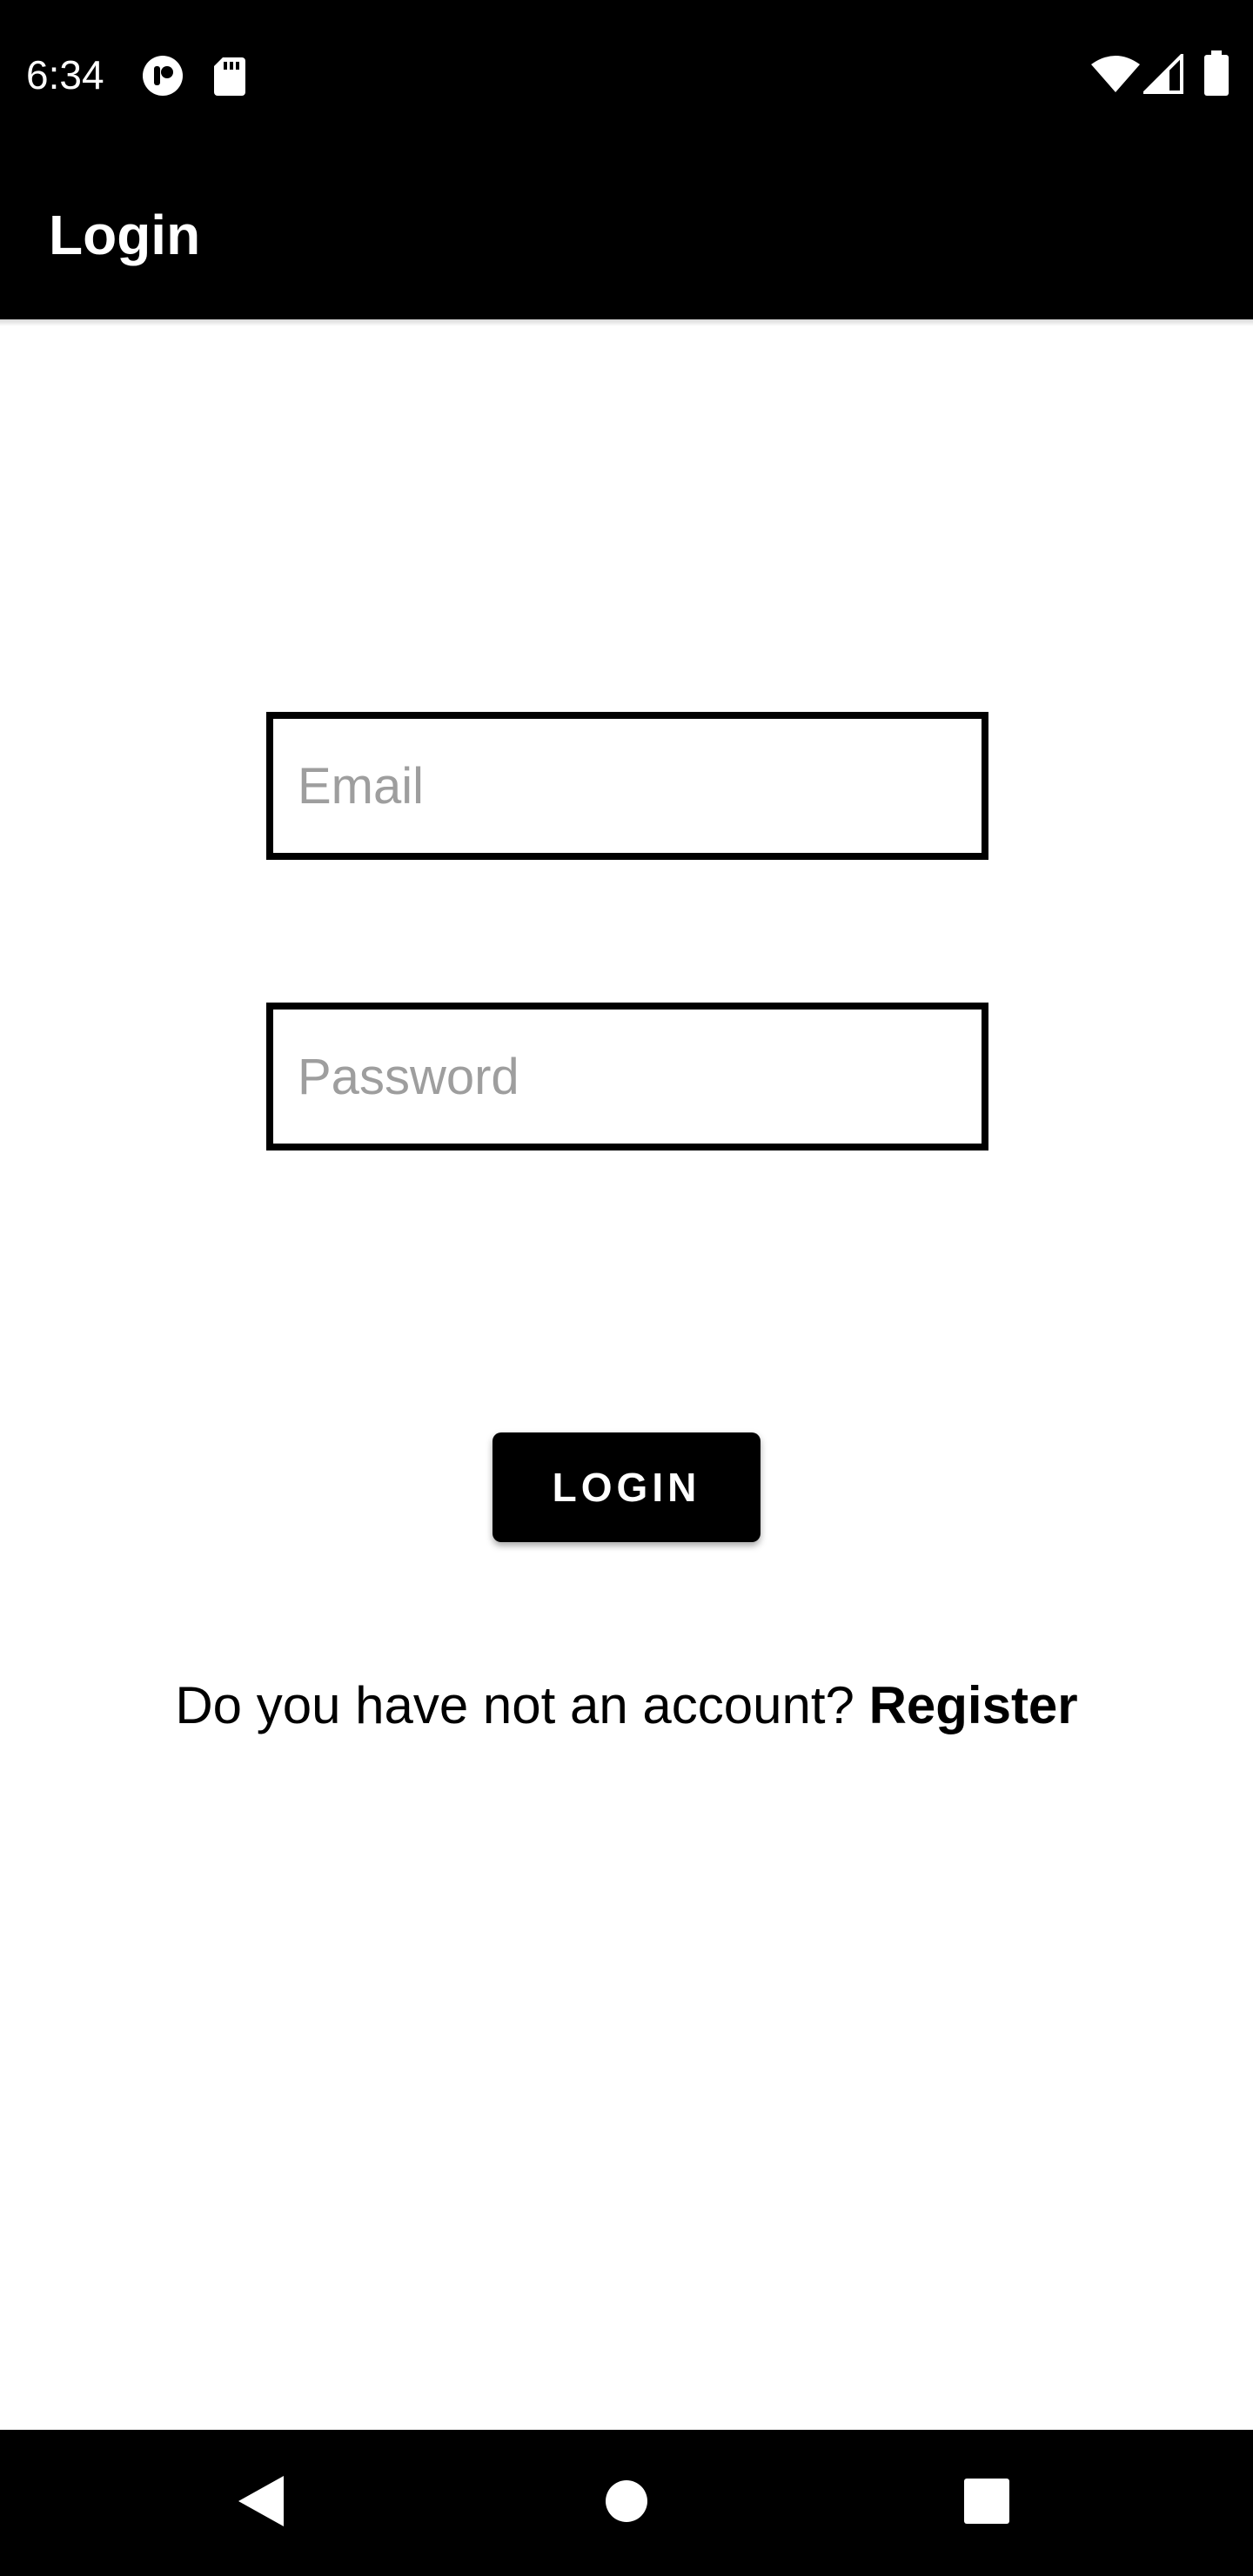 The height and width of the screenshot is (2576, 1253). I want to click on status-bar: 6:34, so click(626, 74).